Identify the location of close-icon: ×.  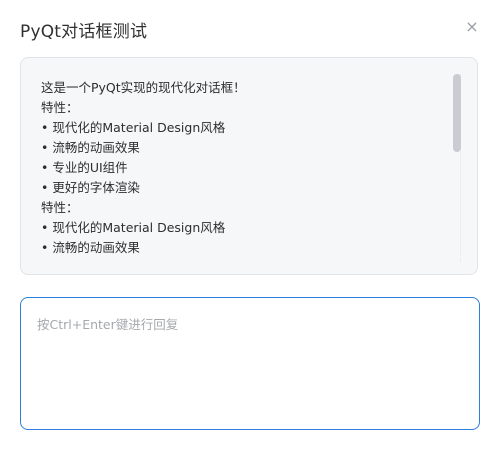
(472, 27).